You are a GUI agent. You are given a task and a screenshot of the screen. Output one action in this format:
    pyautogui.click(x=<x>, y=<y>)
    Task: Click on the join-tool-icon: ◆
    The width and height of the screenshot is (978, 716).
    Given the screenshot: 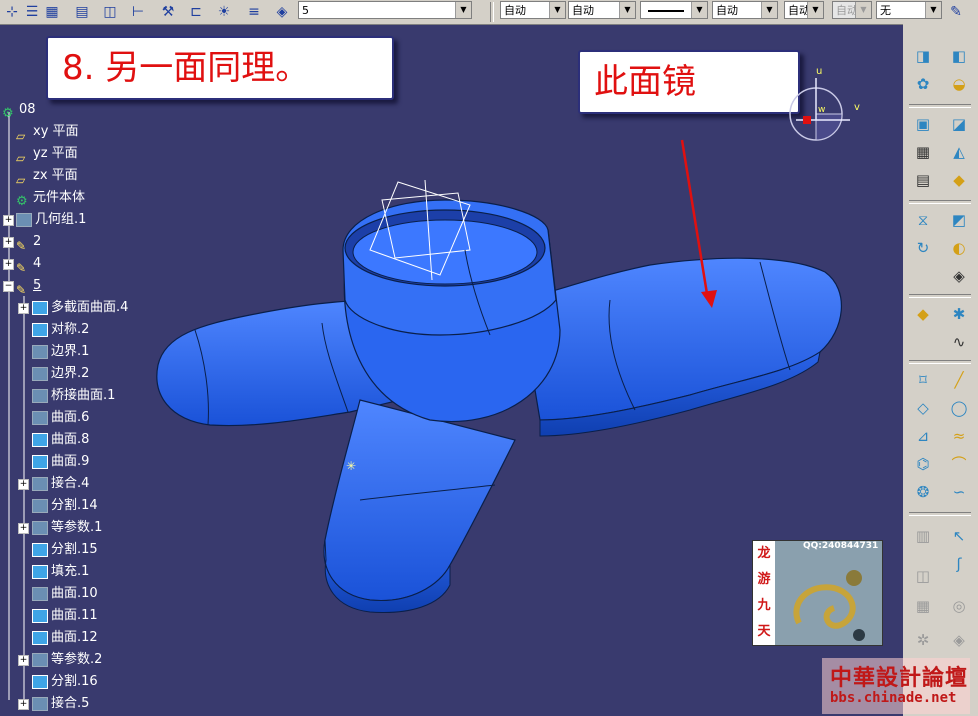 What is the action you would take?
    pyautogui.click(x=959, y=180)
    